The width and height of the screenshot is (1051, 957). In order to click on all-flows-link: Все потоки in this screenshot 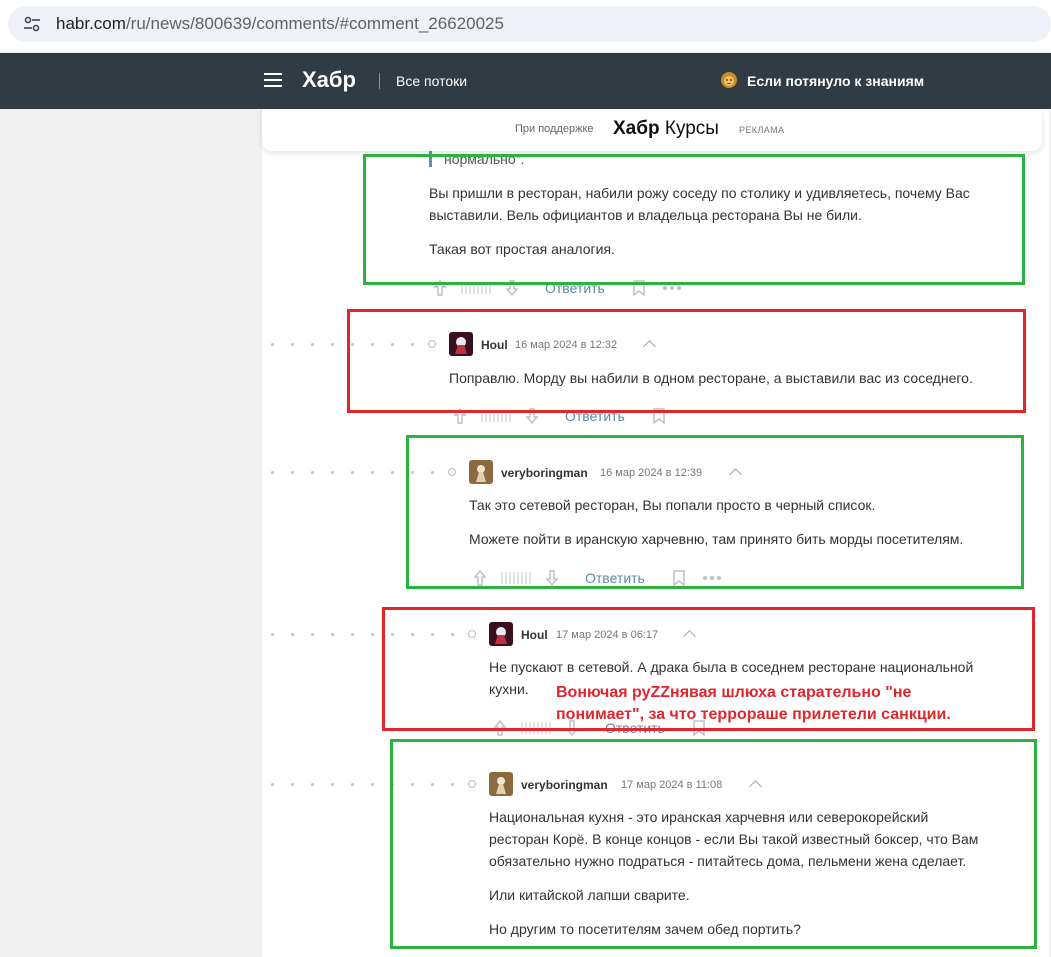, I will do `click(431, 81)`.